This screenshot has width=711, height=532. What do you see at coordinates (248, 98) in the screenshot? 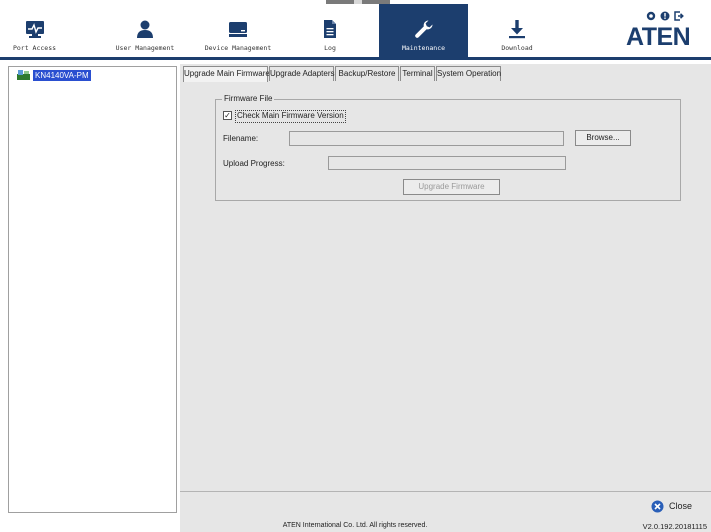
I see `firmware-file-legend: Firmware File` at bounding box center [248, 98].